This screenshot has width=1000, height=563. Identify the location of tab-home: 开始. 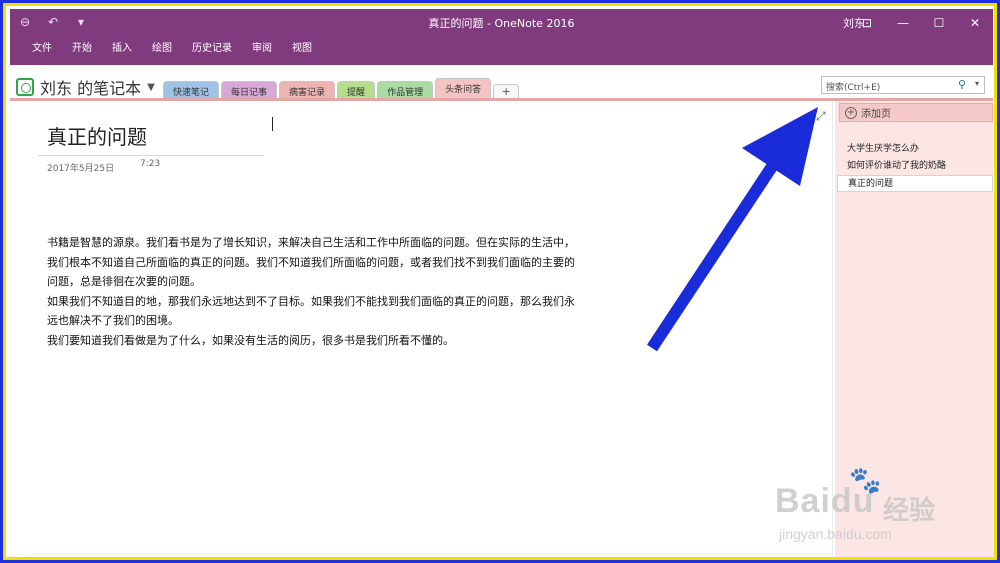
(82, 51).